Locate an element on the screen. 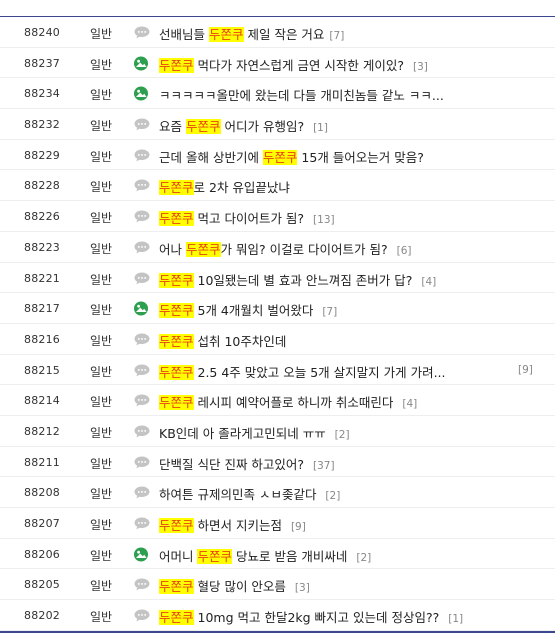 Image resolution: width=555 pixels, height=634 pixels. post-title-link: 단백질 식단 진짜 하고있어? [37] is located at coordinates (247, 463).